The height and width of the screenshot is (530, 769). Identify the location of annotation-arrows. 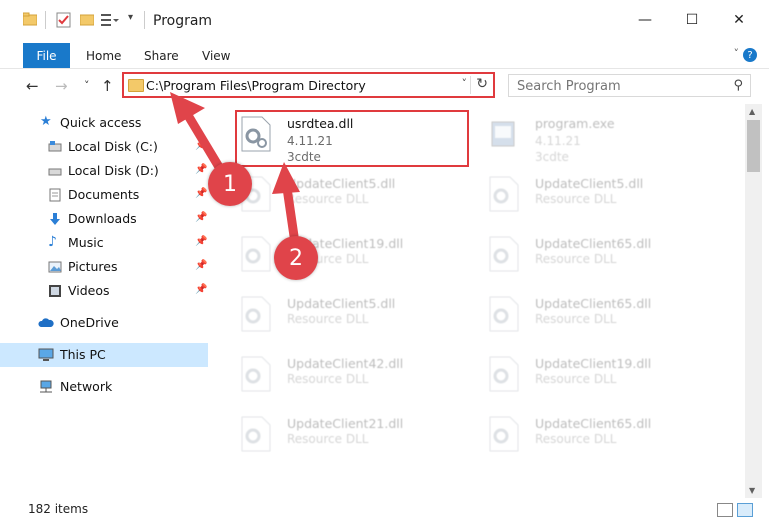
(235, 166).